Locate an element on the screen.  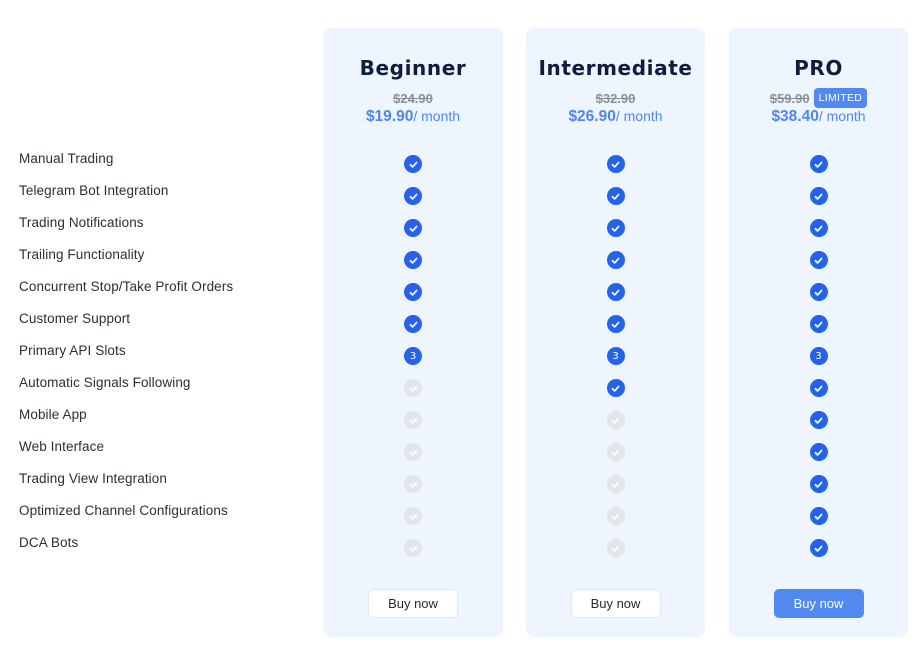
feature-label: DCA Bots is located at coordinates (49, 542).